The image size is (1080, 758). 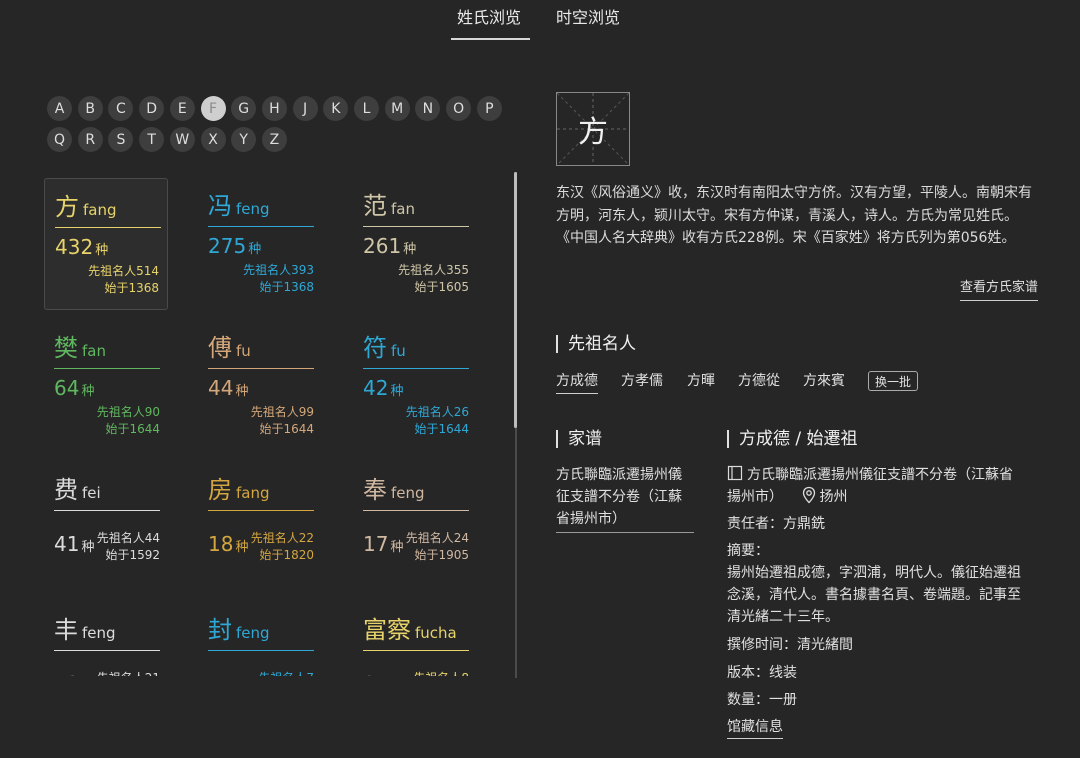 I want to click on letter-d: D, so click(x=152, y=108).